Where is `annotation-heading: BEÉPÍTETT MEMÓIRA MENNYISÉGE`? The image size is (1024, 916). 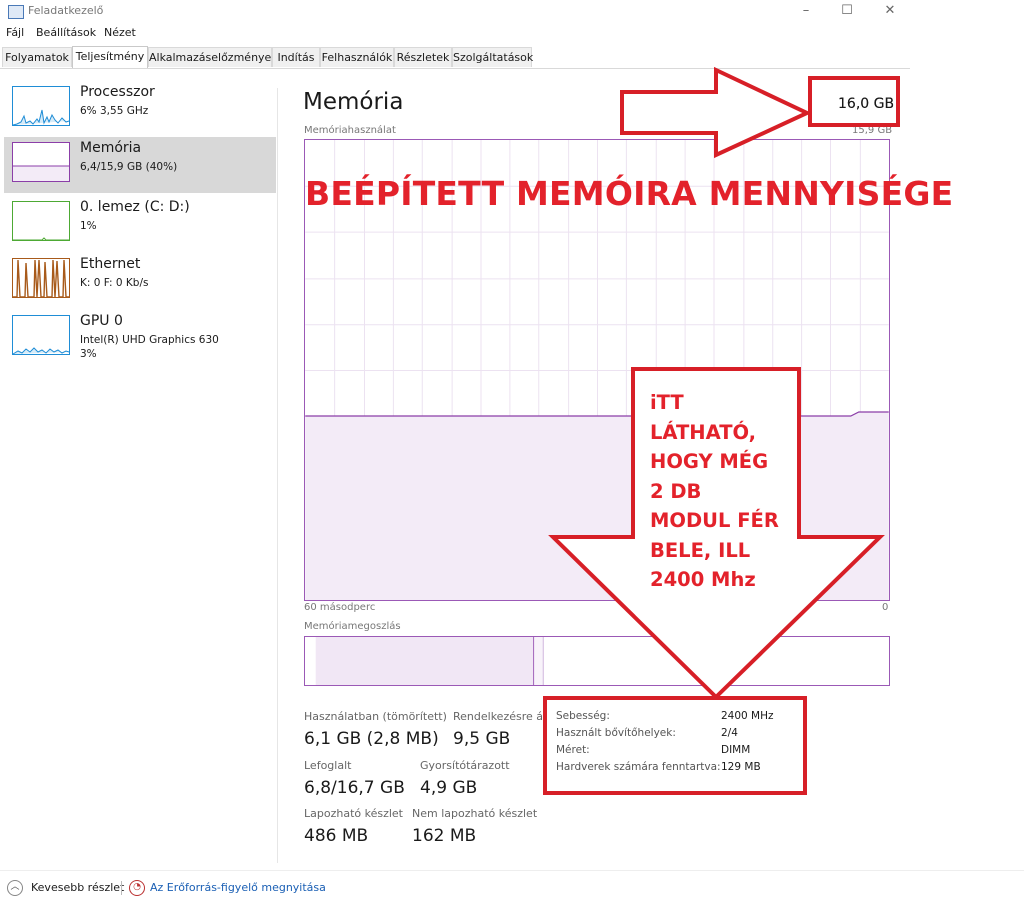 annotation-heading: BEÉPÍTETT MEMÓIRA MENNYISÉGE is located at coordinates (629, 193).